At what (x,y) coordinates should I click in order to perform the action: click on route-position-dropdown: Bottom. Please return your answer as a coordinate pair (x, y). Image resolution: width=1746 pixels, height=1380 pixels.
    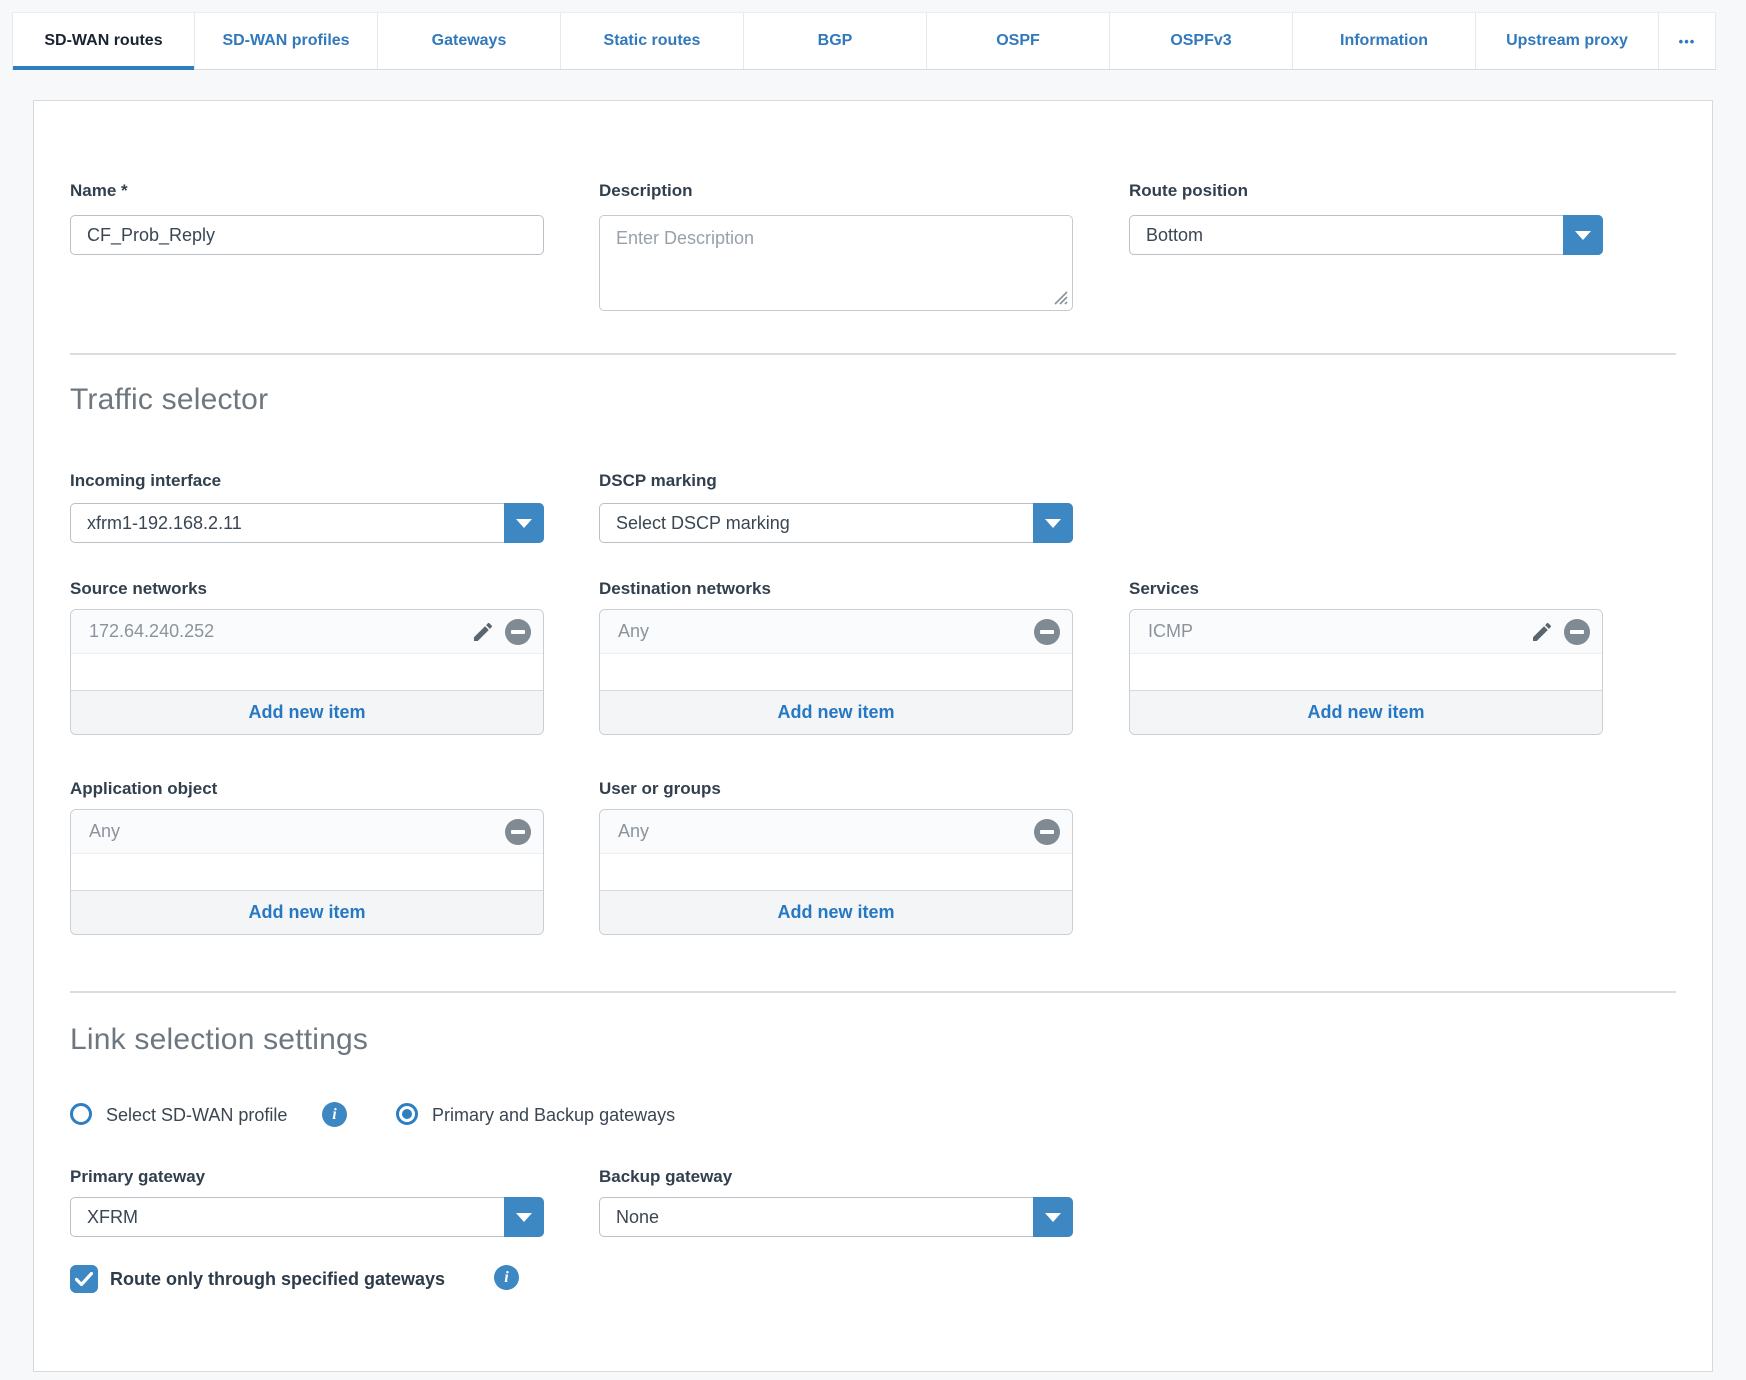
    Looking at the image, I should click on (1366, 235).